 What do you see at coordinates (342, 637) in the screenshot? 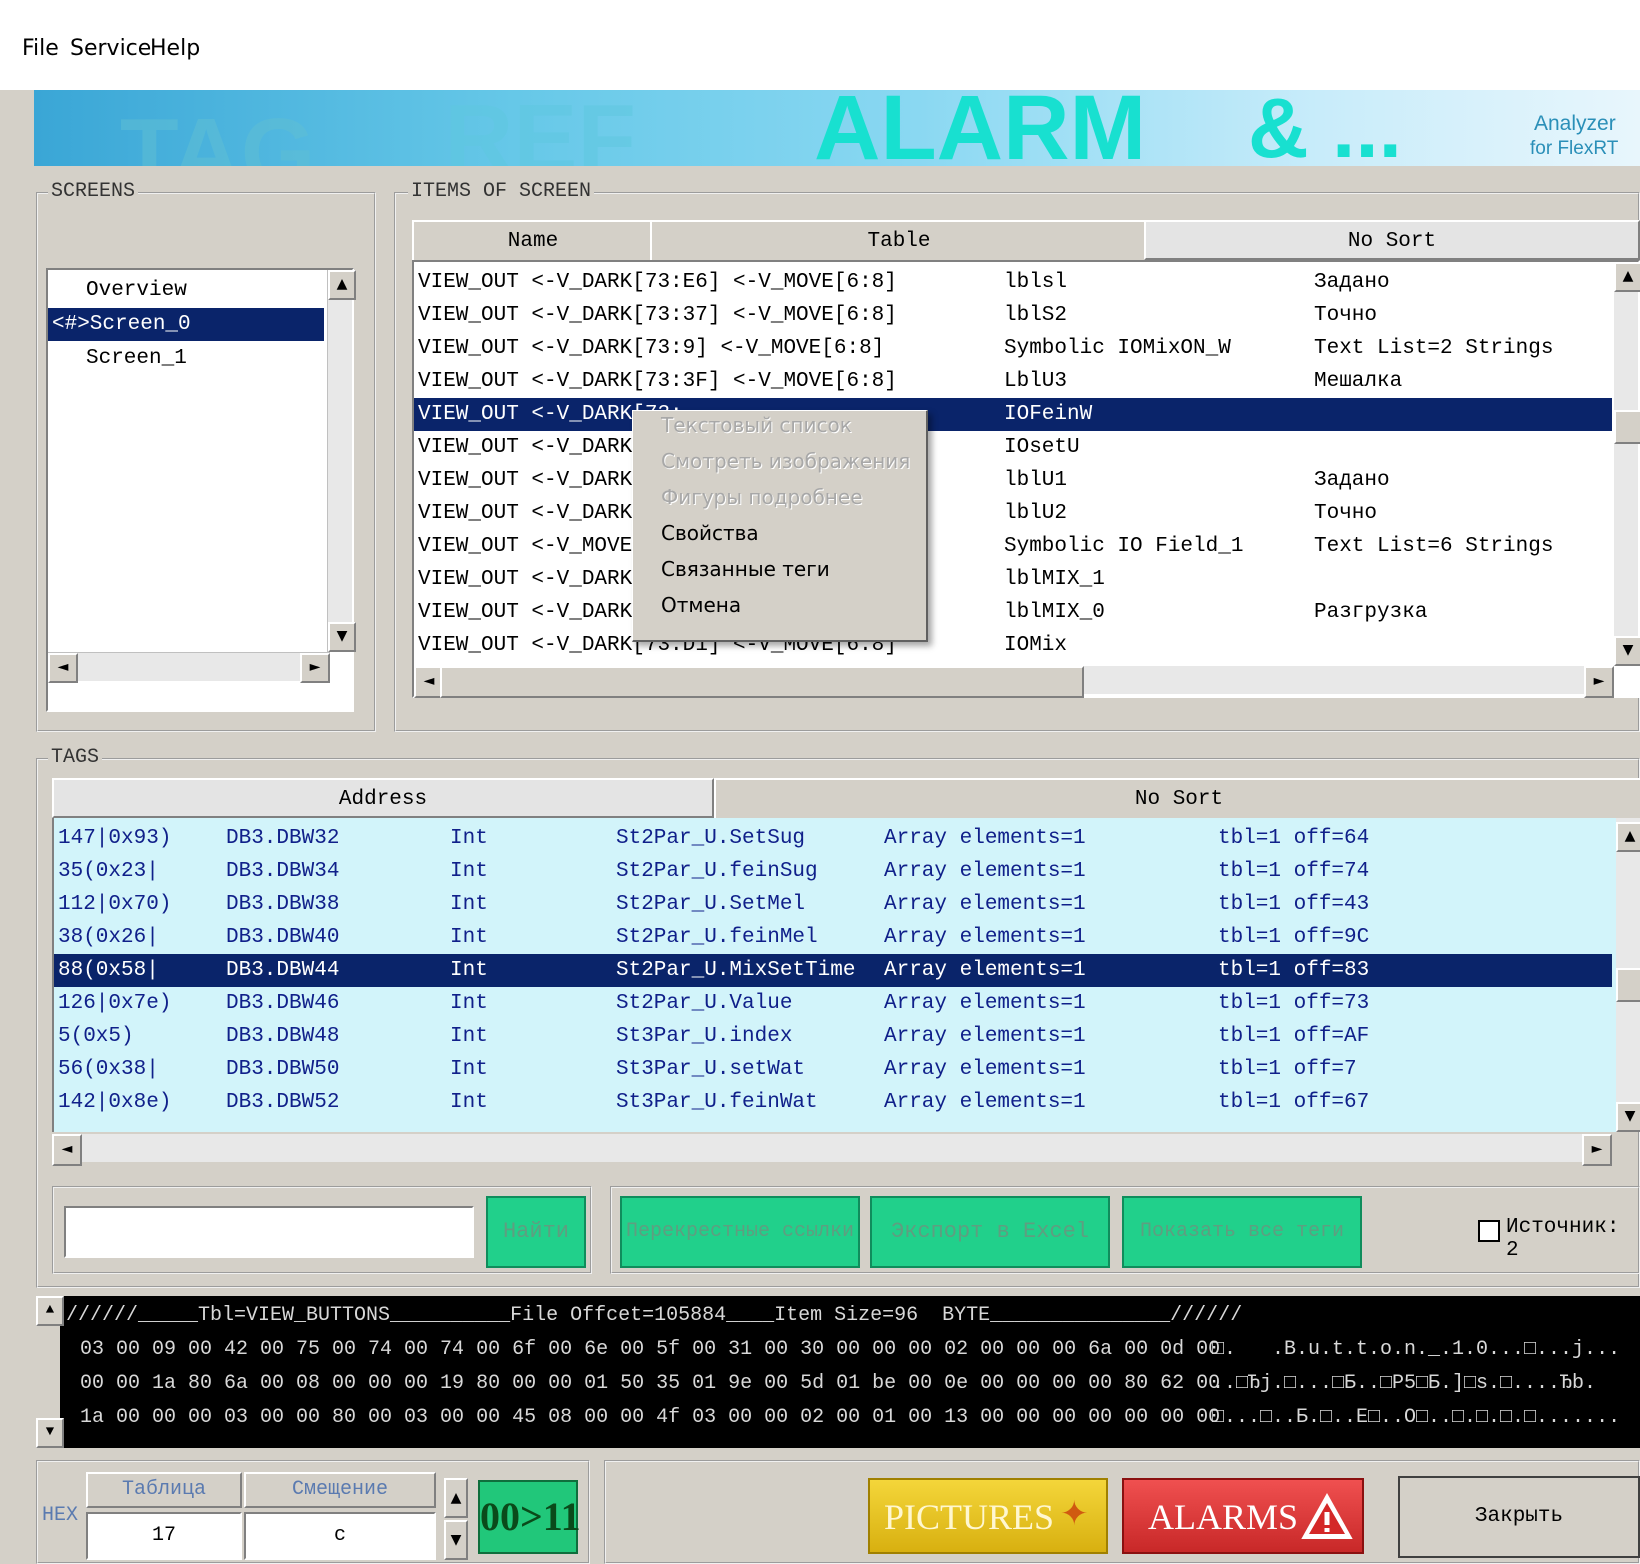
I see `screens-scroll-down-button: ▼` at bounding box center [342, 637].